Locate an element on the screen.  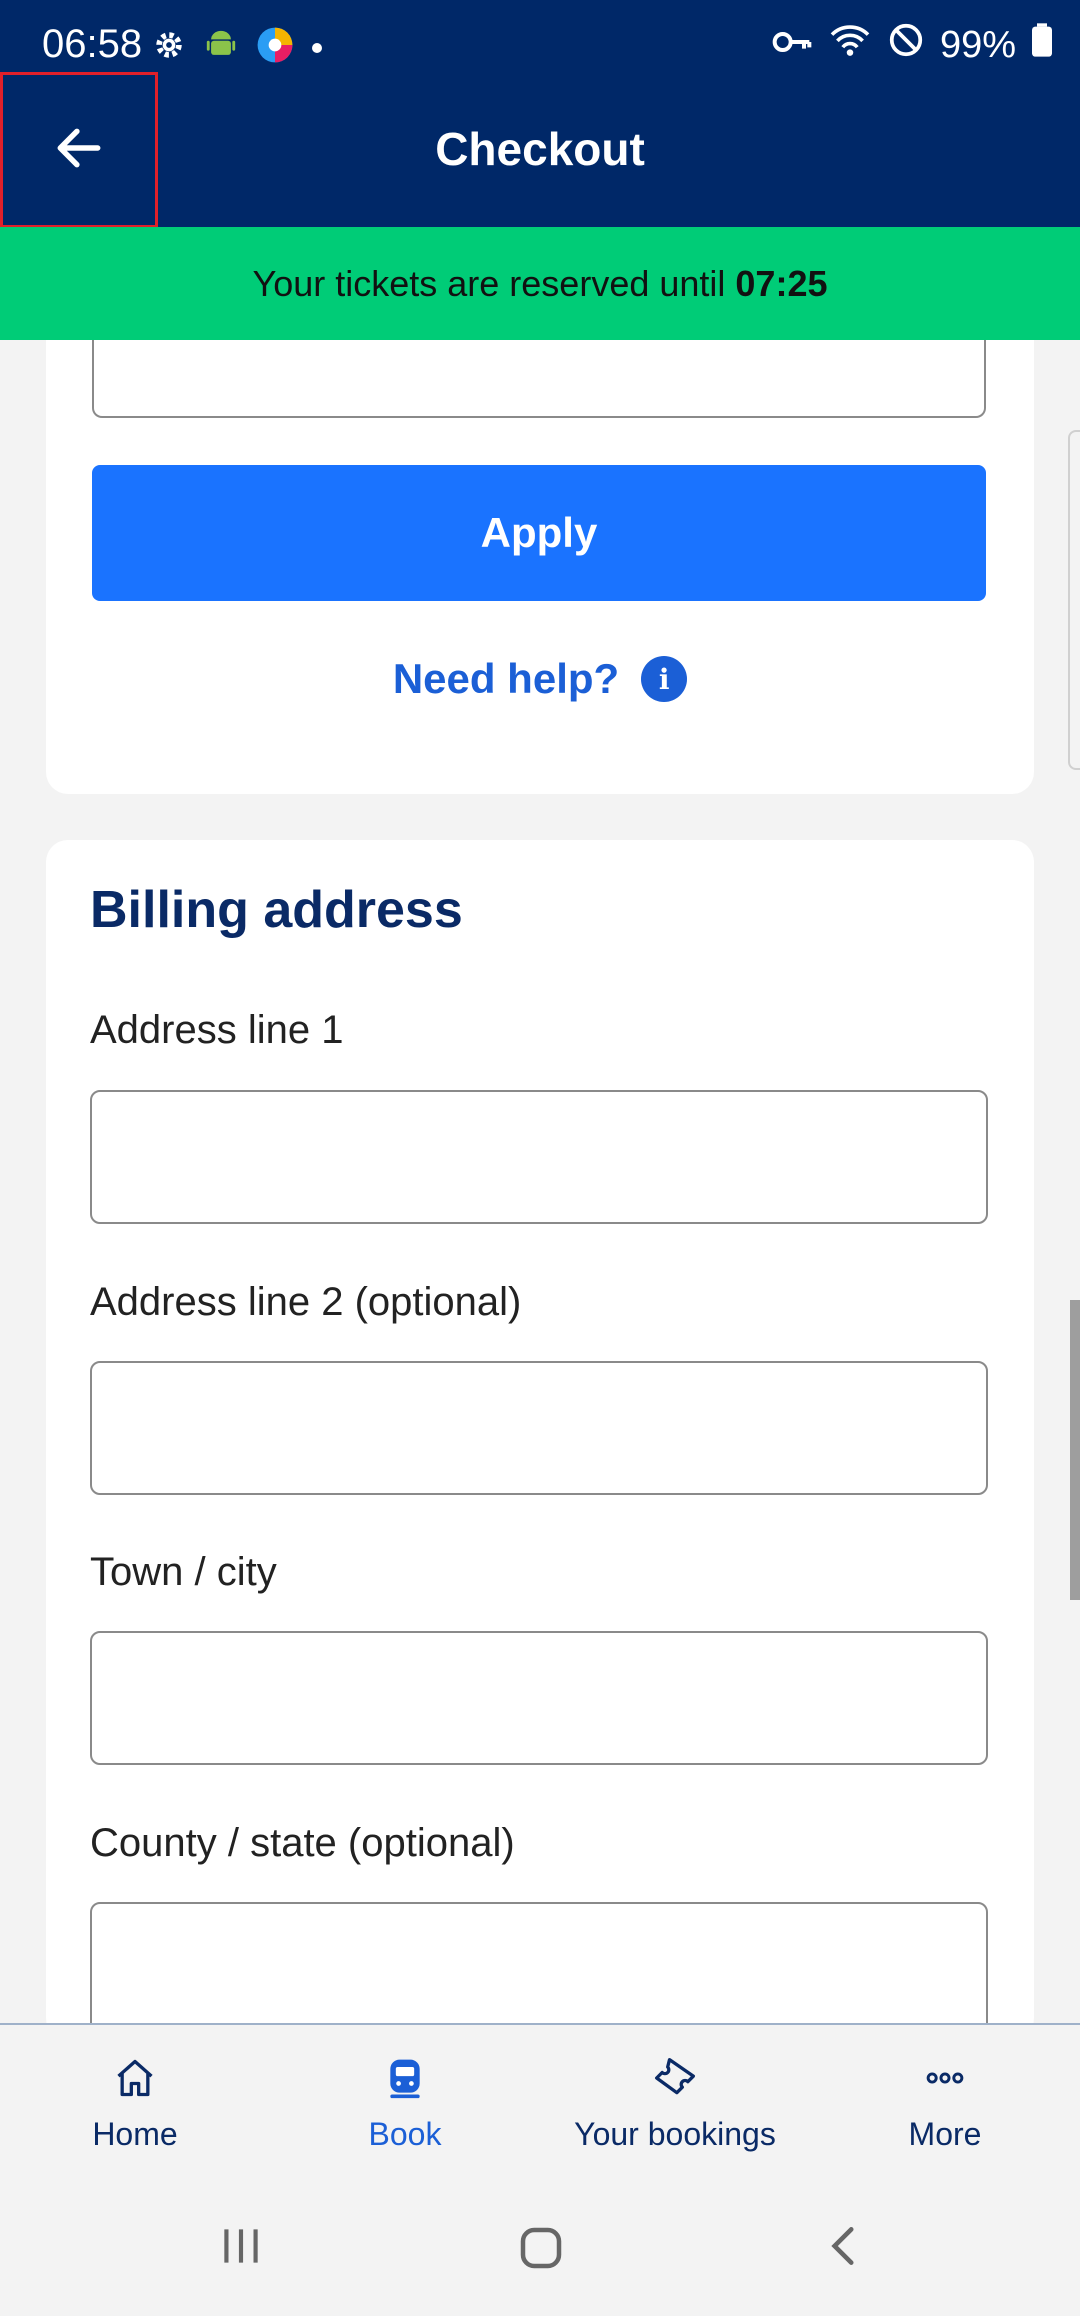
nav-more: More is located at coordinates (945, 2104).